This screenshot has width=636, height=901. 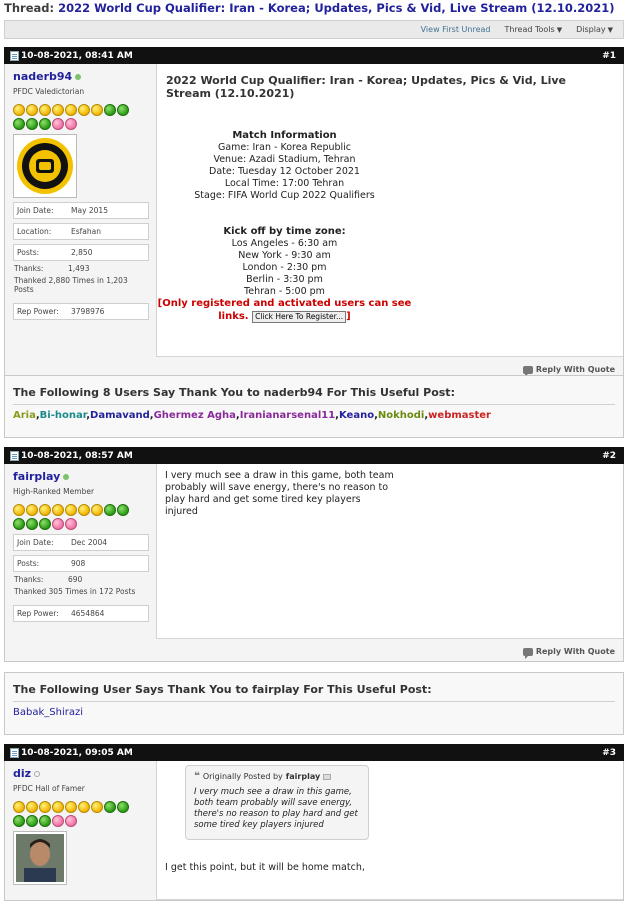 I want to click on user-title: PFDC Valedictorian, so click(x=49, y=91).